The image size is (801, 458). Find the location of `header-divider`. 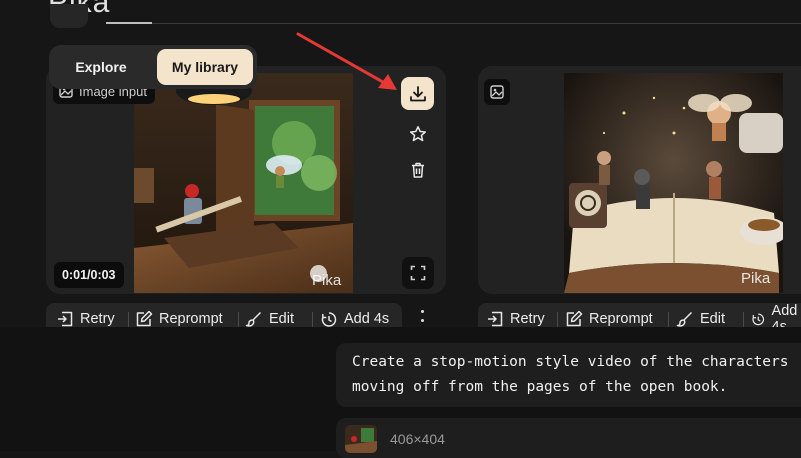

header-divider is located at coordinates (453, 23).